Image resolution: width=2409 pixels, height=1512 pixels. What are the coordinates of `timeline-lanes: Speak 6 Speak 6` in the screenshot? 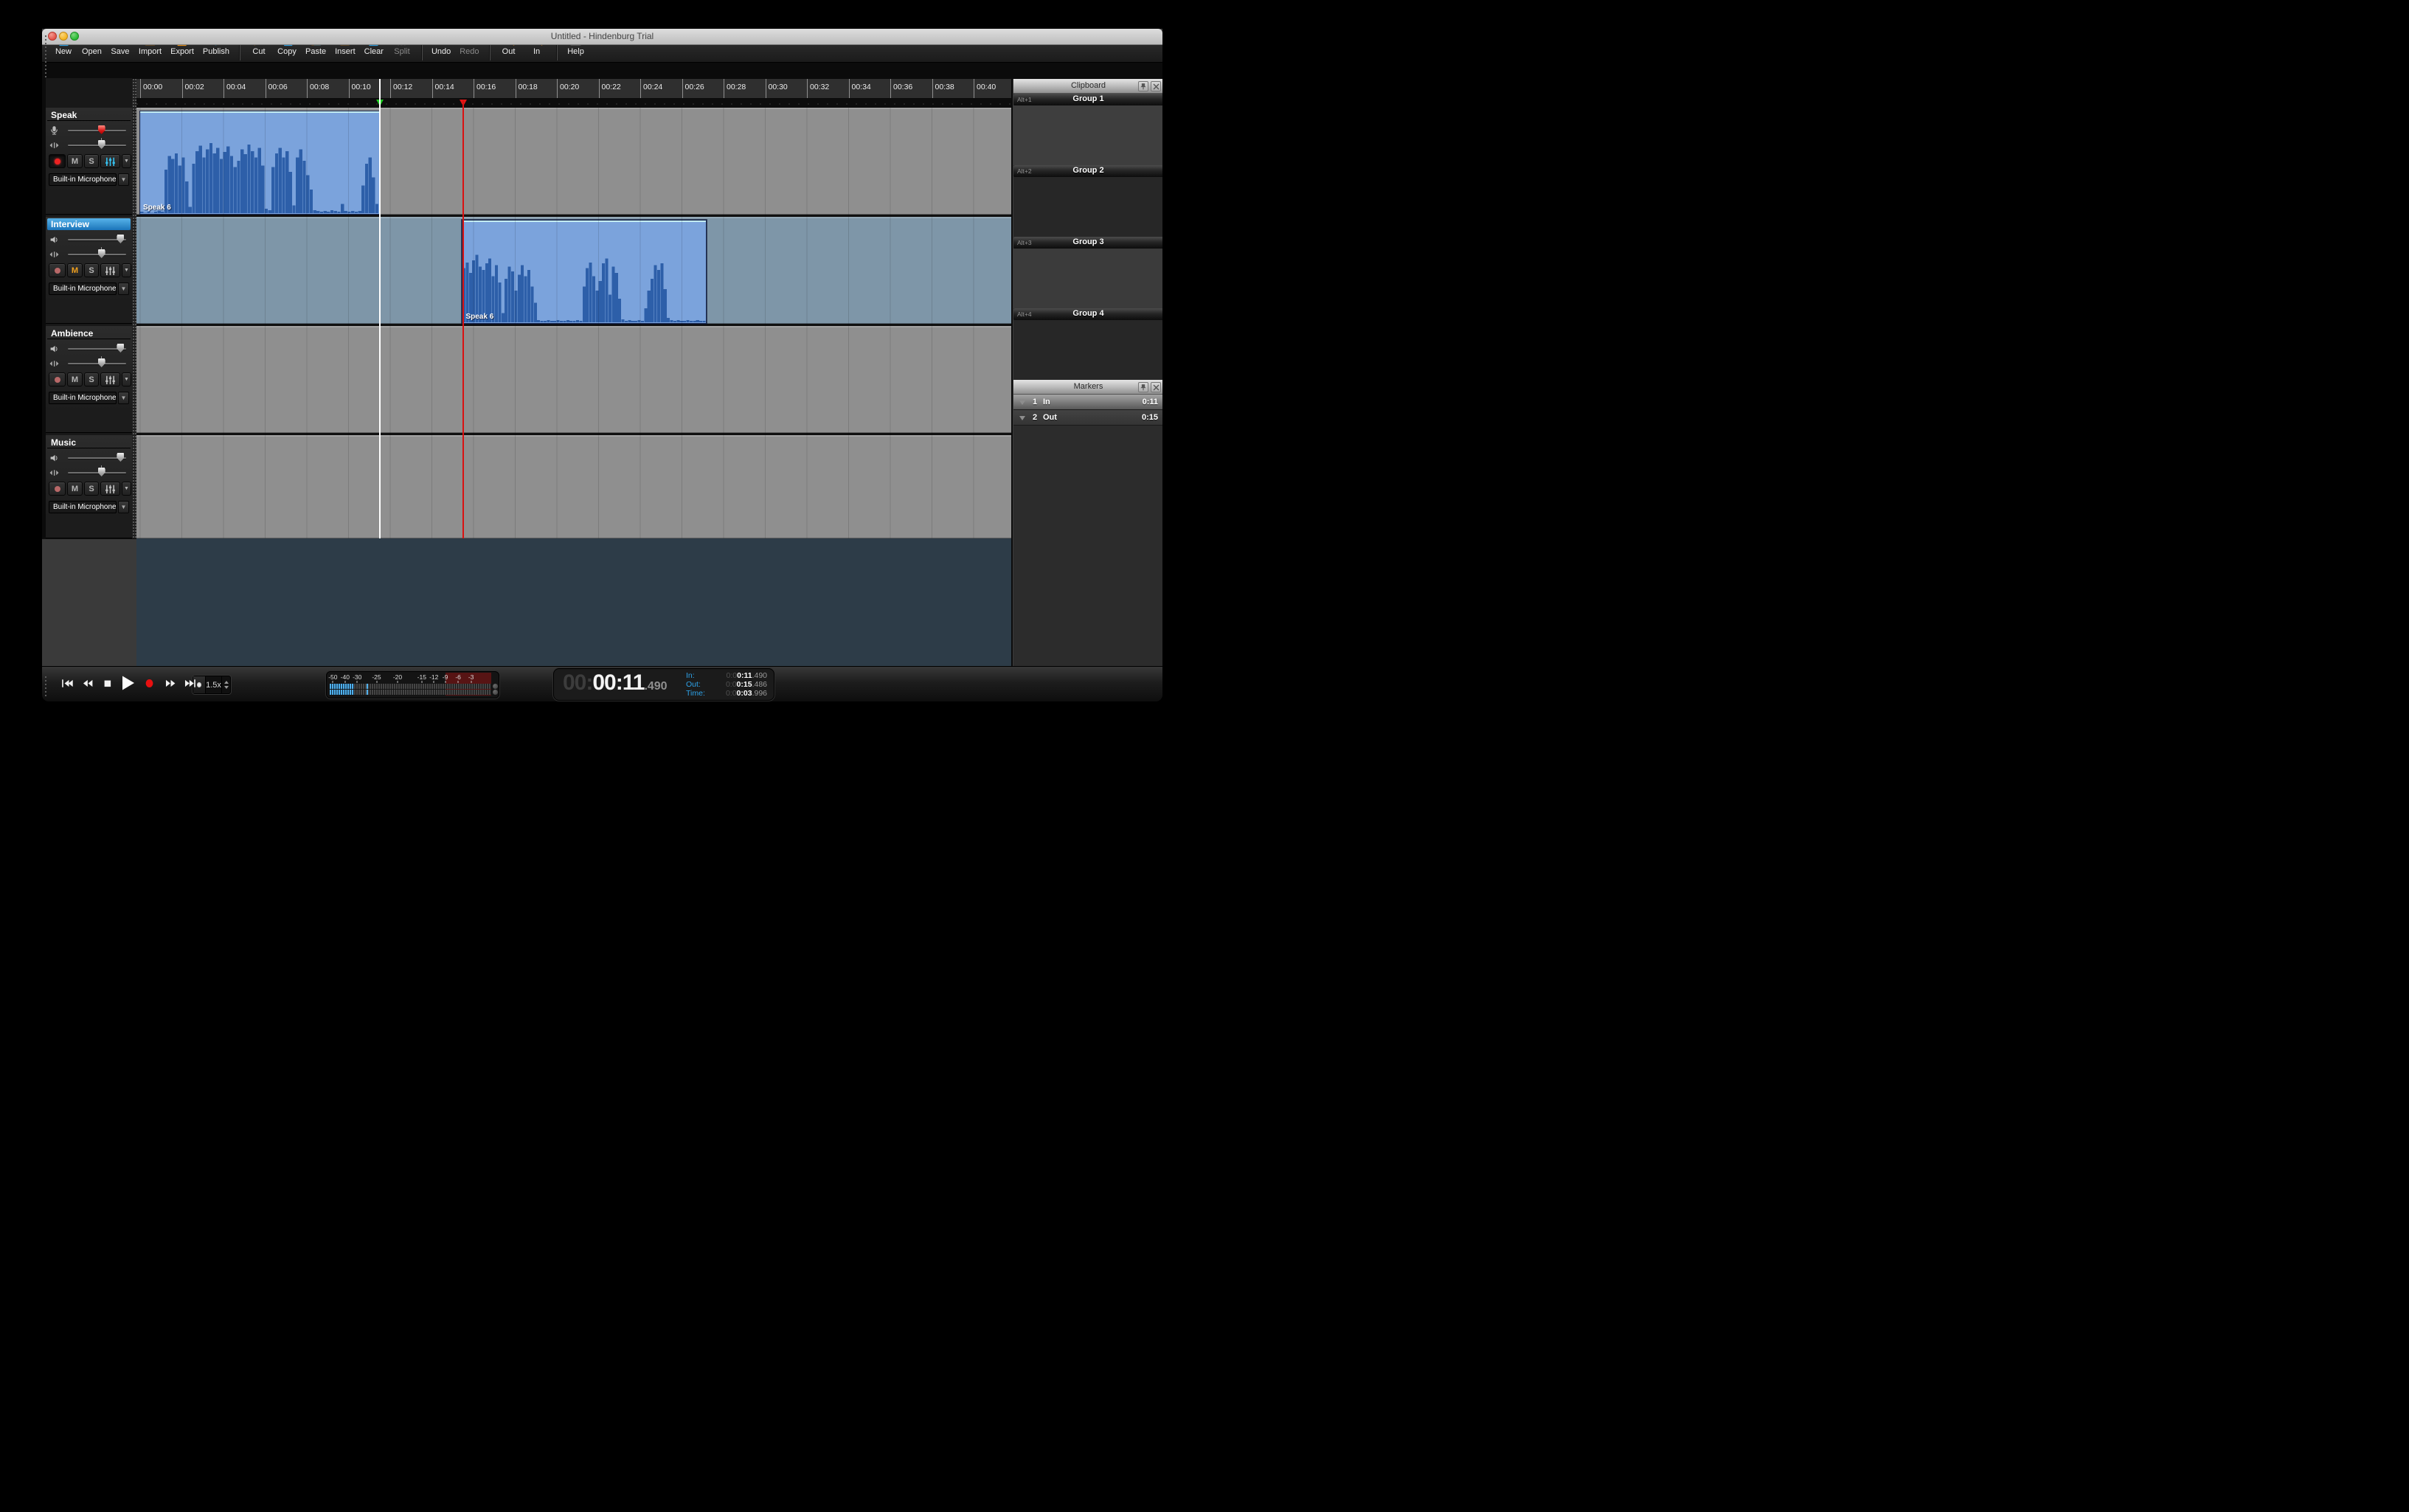 It's located at (573, 323).